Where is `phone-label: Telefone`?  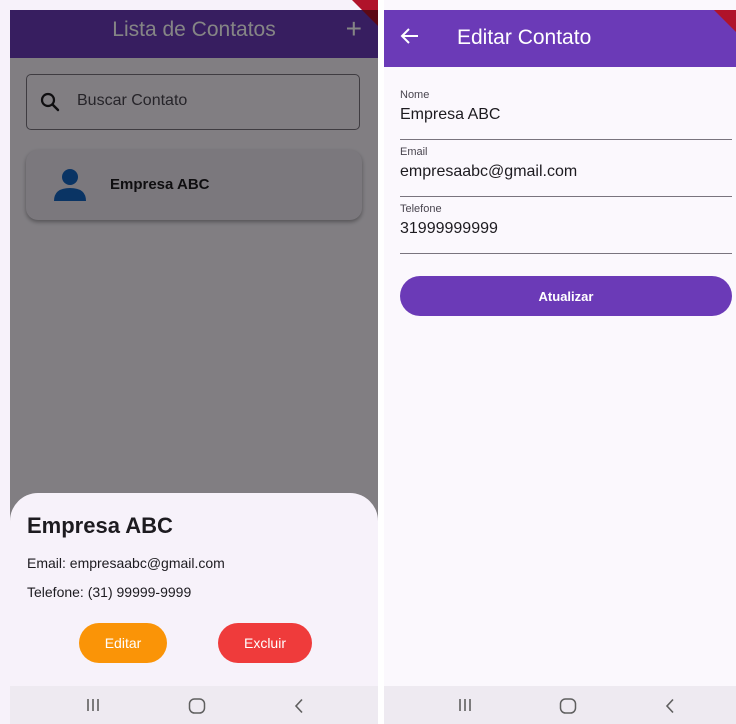 phone-label: Telefone is located at coordinates (421, 209).